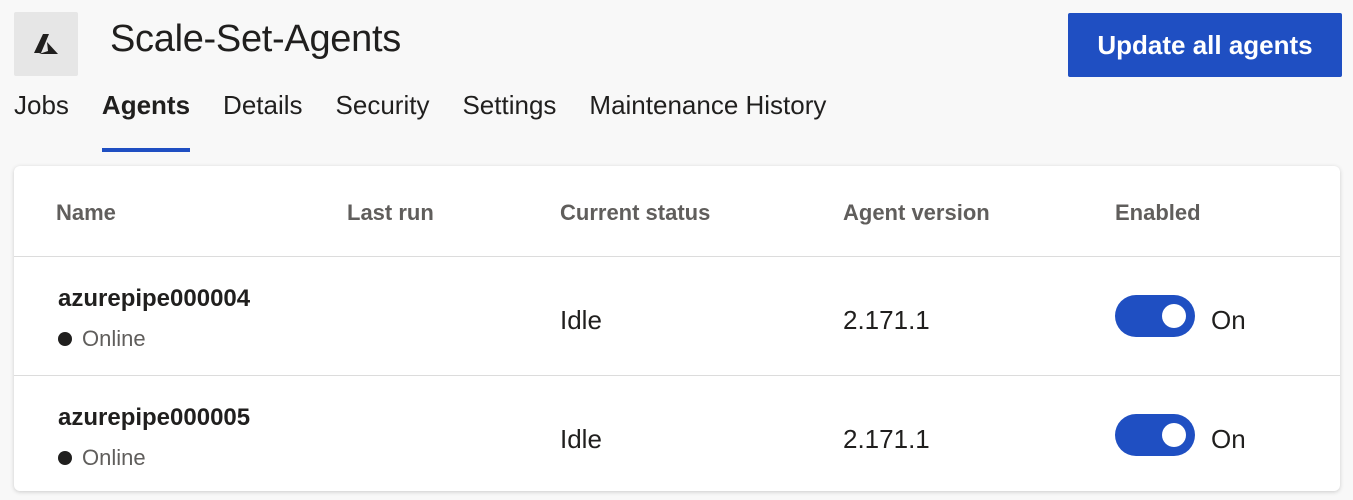  I want to click on column-header-name: Name, so click(86, 213).